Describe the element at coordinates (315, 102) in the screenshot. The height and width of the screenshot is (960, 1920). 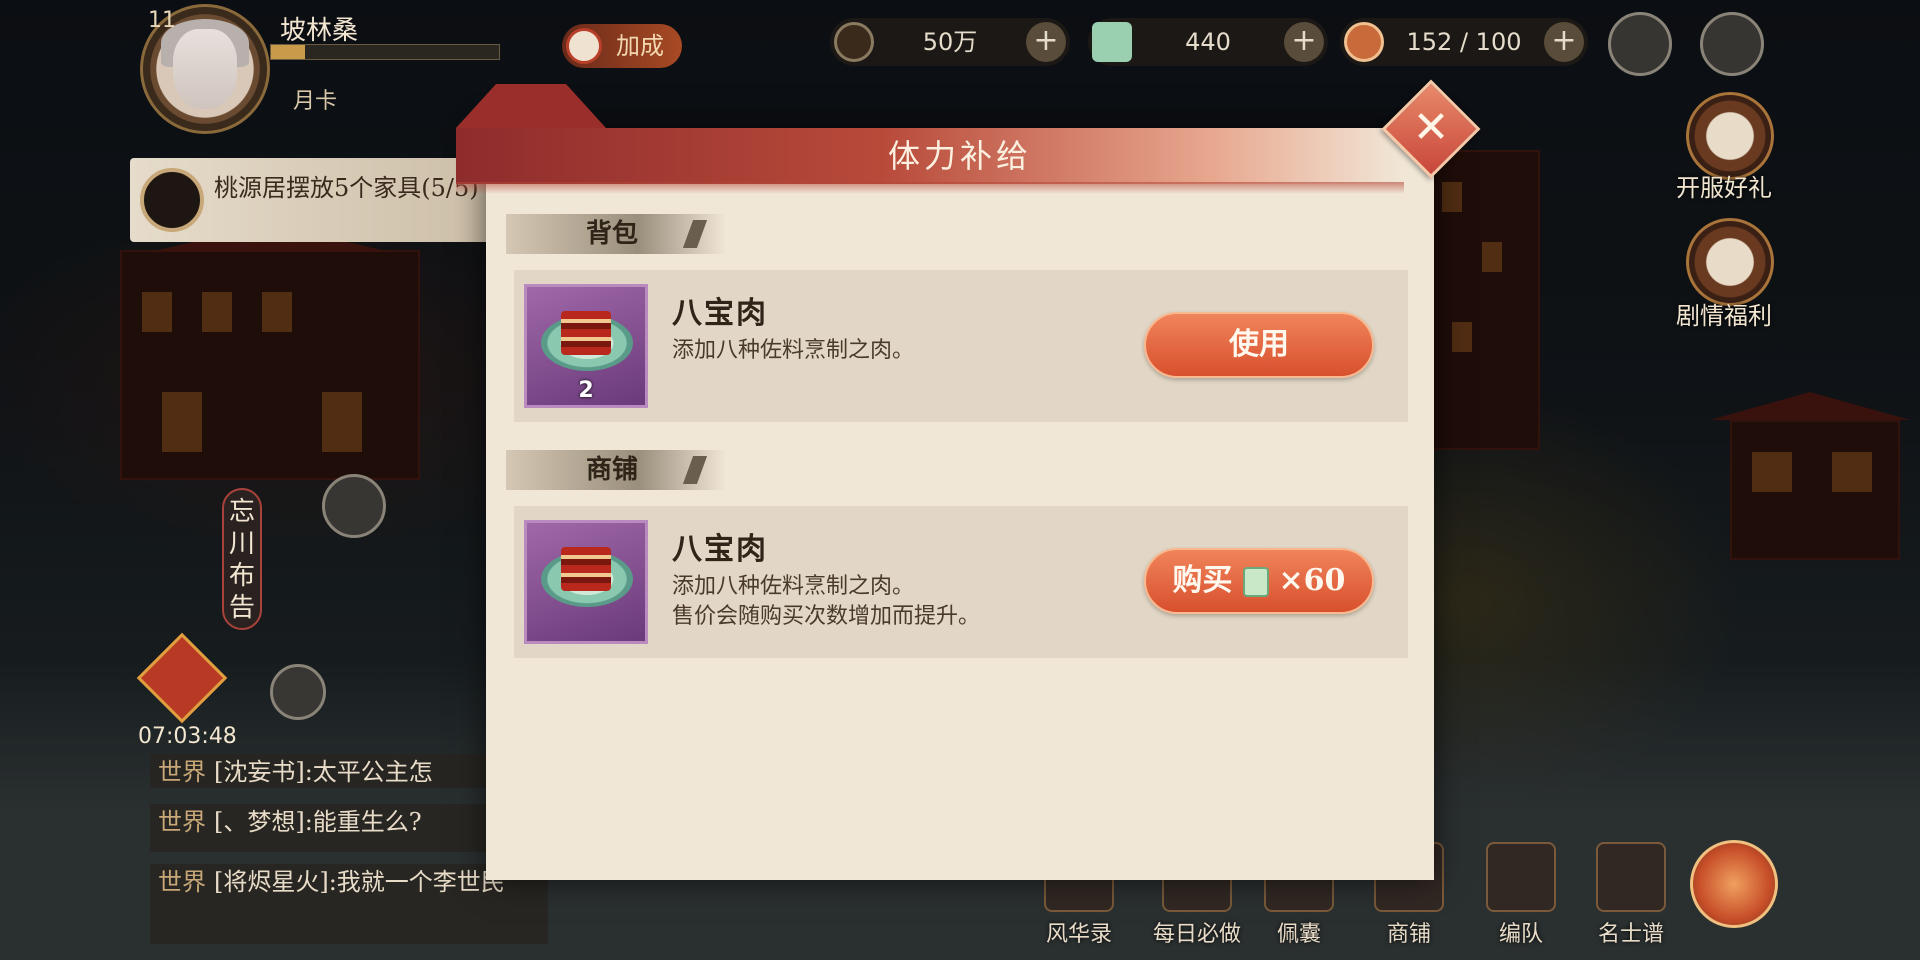
I see `month-card-button: 月卡` at that location.